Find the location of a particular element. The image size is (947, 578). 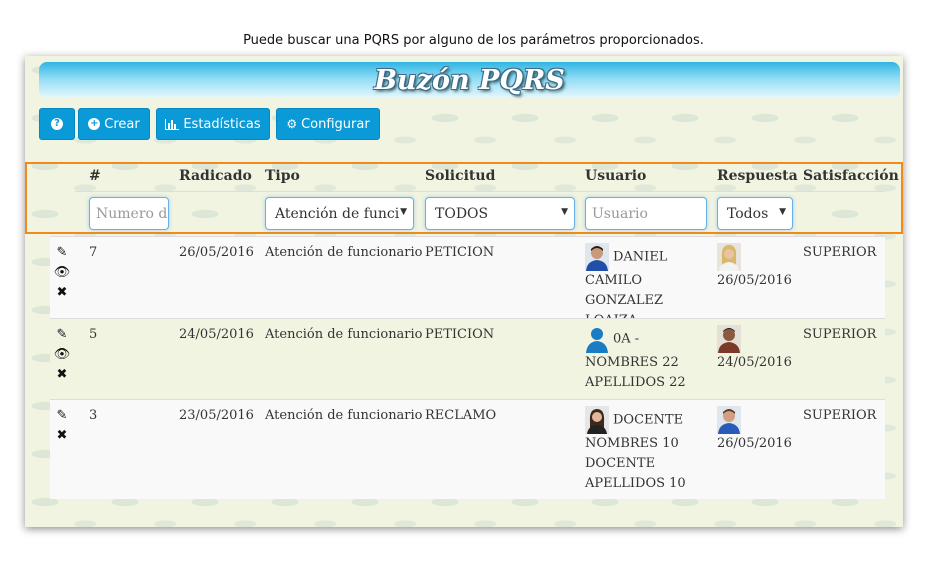

help-button: ? is located at coordinates (57, 124).